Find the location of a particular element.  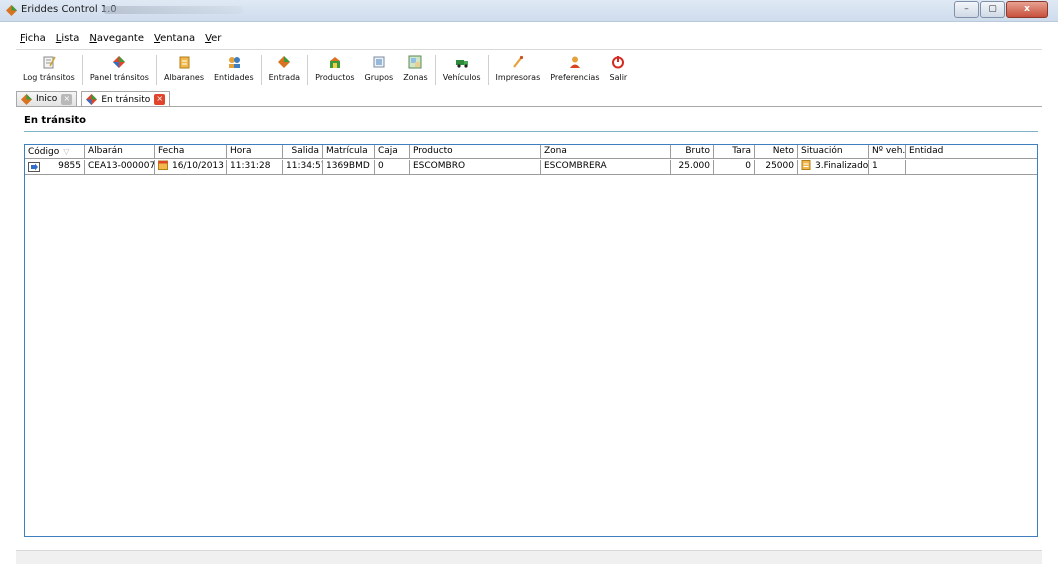

column-header-neto: Neto is located at coordinates (776, 152).